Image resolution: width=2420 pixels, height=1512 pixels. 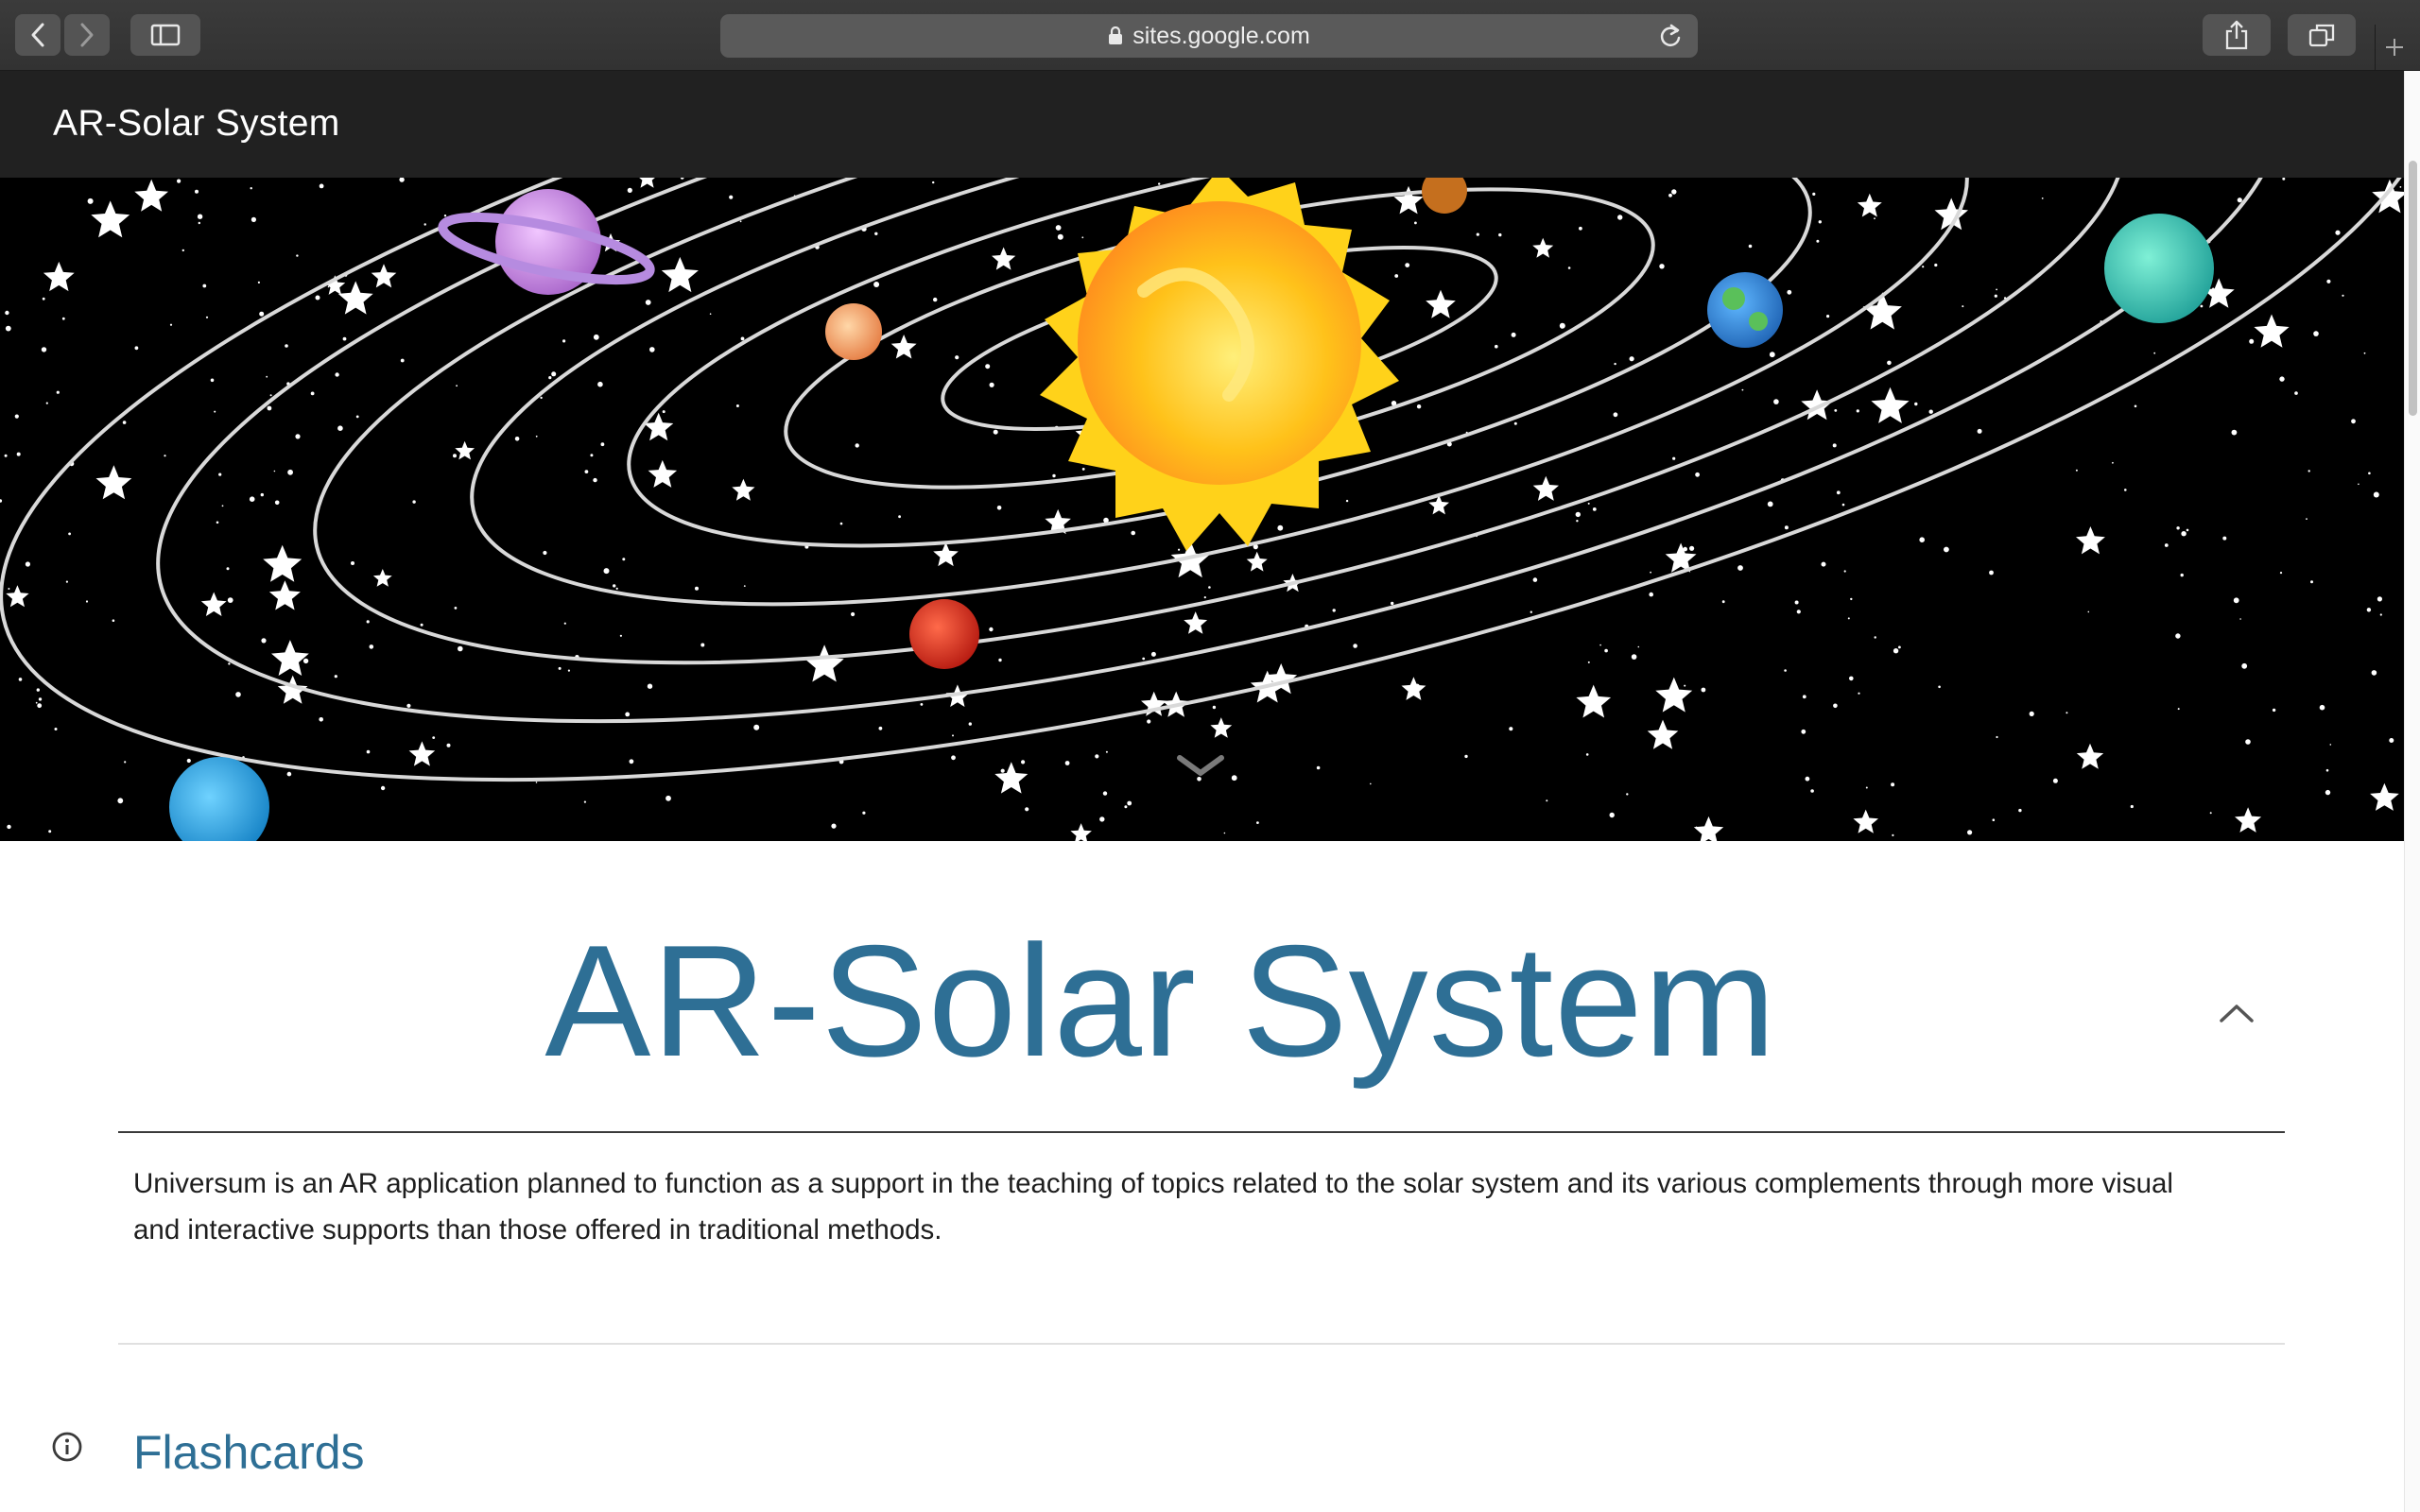 I want to click on scrollbar-thumb, so click(x=2413, y=288).